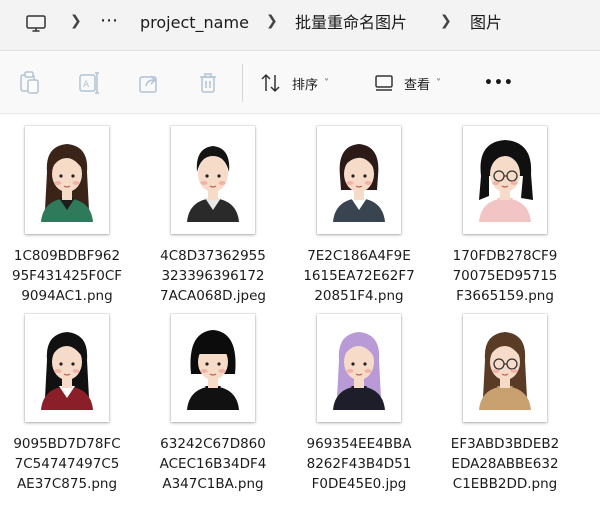 The image size is (600, 516). I want to click on share-icon, so click(148, 84).